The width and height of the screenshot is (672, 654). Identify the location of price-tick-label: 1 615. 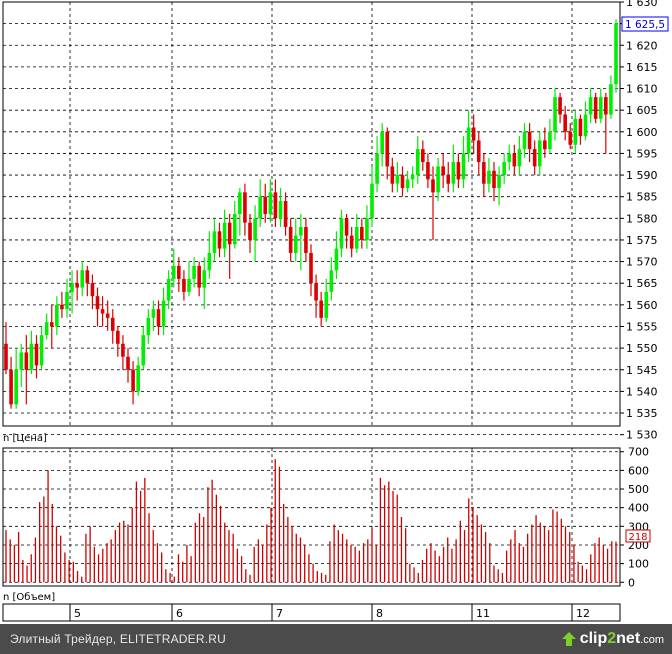
(642, 67).